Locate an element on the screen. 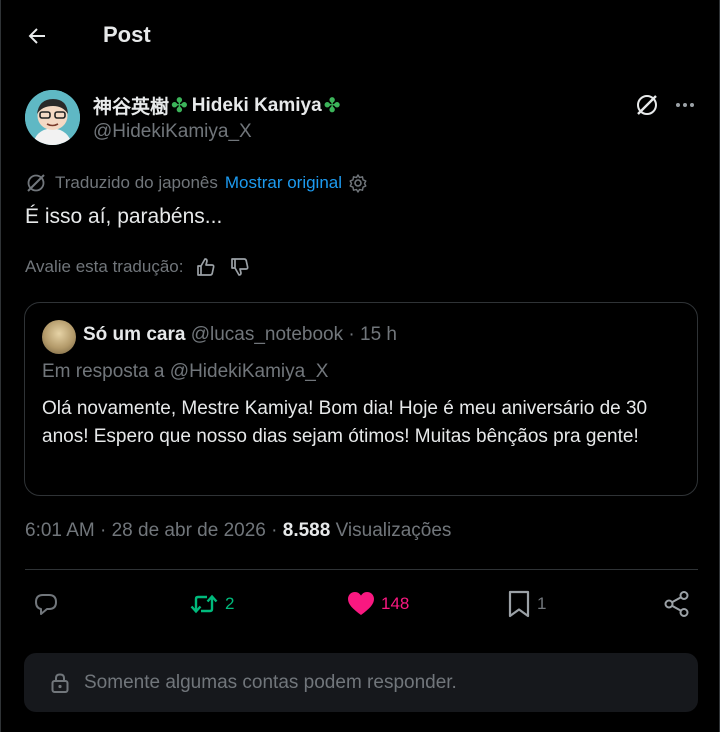 This screenshot has height=732, width=720. views-label: Visualizações is located at coordinates (393, 530).